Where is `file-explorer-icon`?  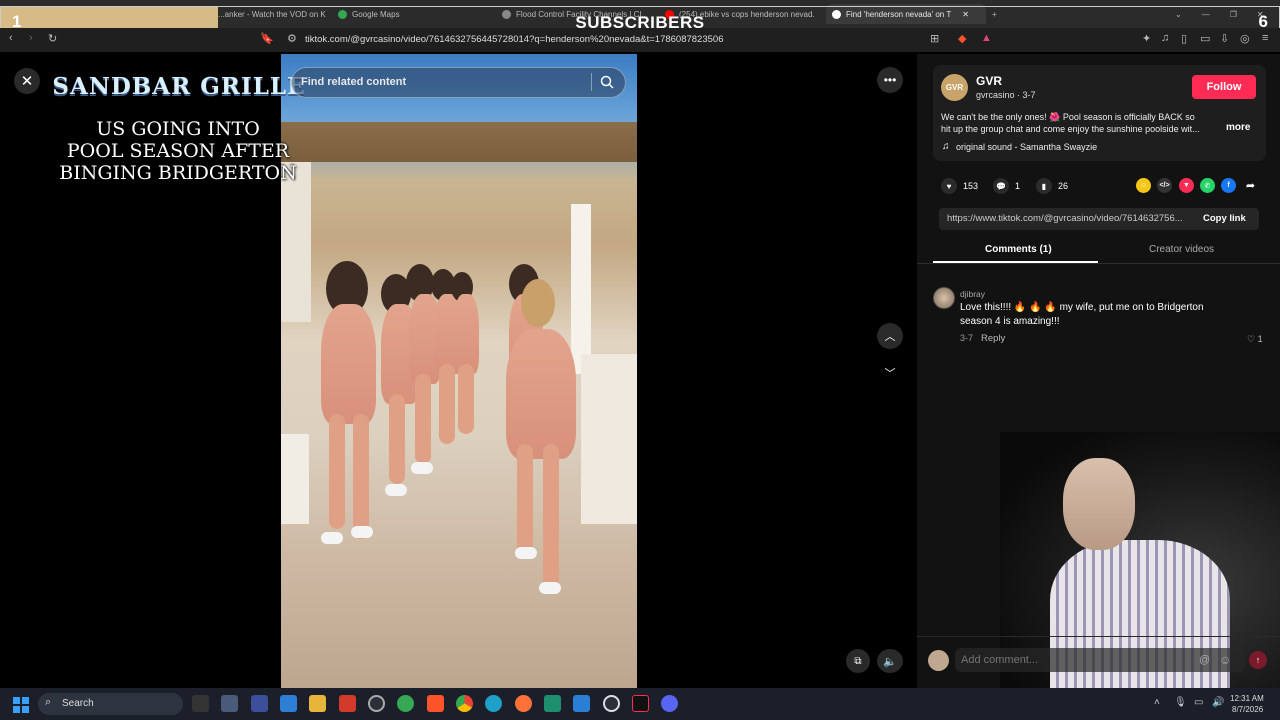 file-explorer-icon is located at coordinates (317, 703).